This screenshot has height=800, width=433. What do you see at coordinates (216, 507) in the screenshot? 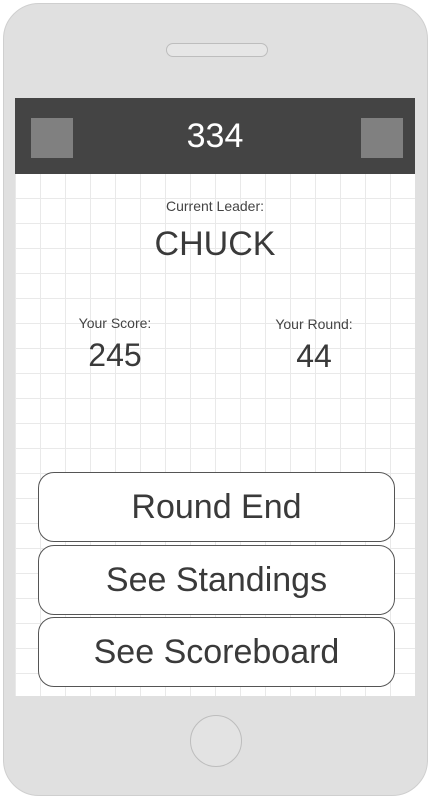
I see `round-end-button: Round End` at bounding box center [216, 507].